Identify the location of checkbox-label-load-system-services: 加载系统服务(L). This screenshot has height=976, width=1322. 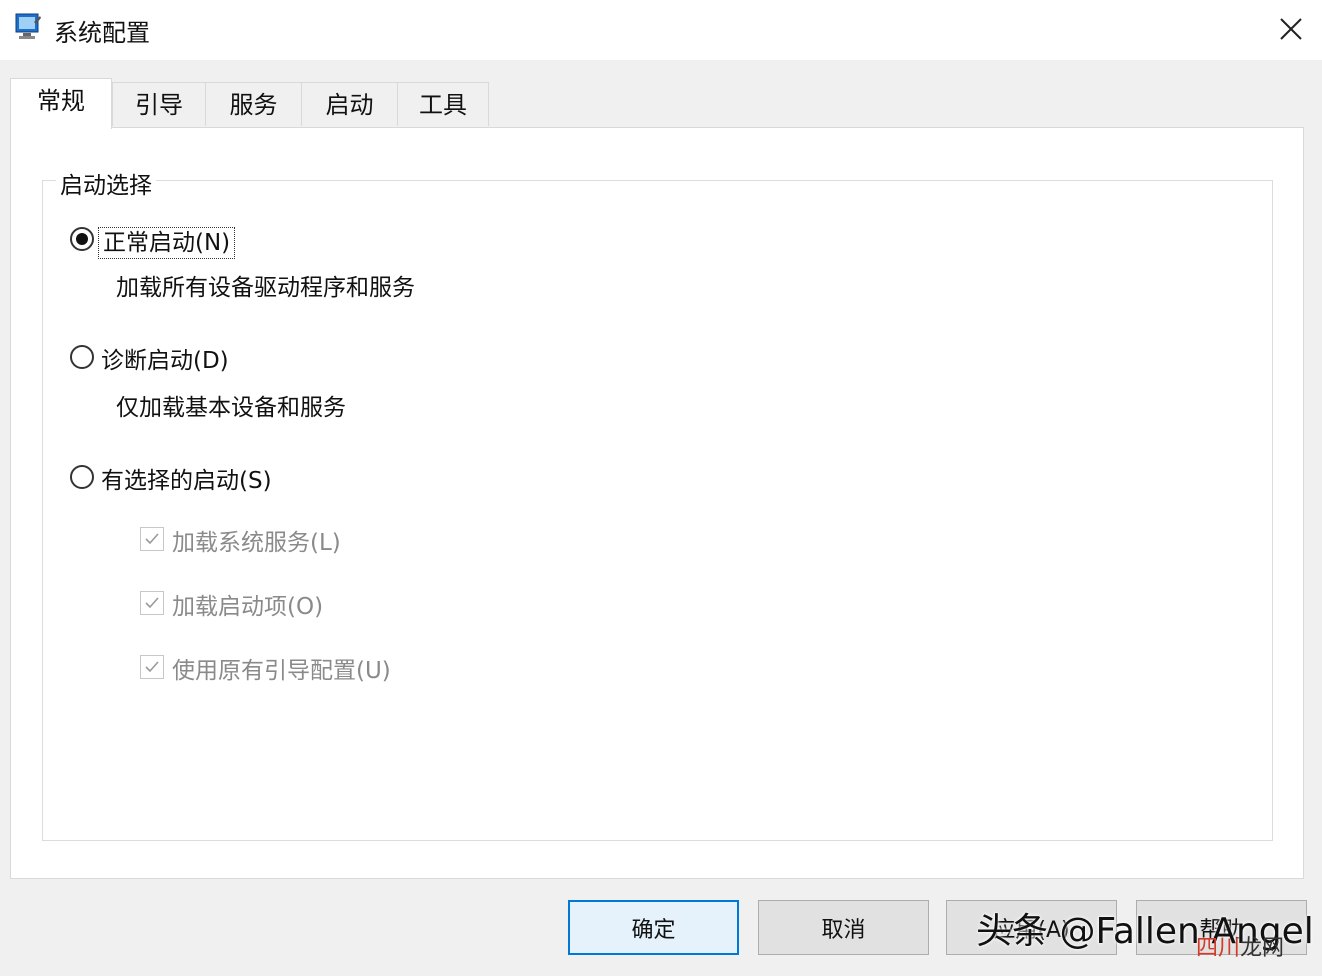
(256, 540).